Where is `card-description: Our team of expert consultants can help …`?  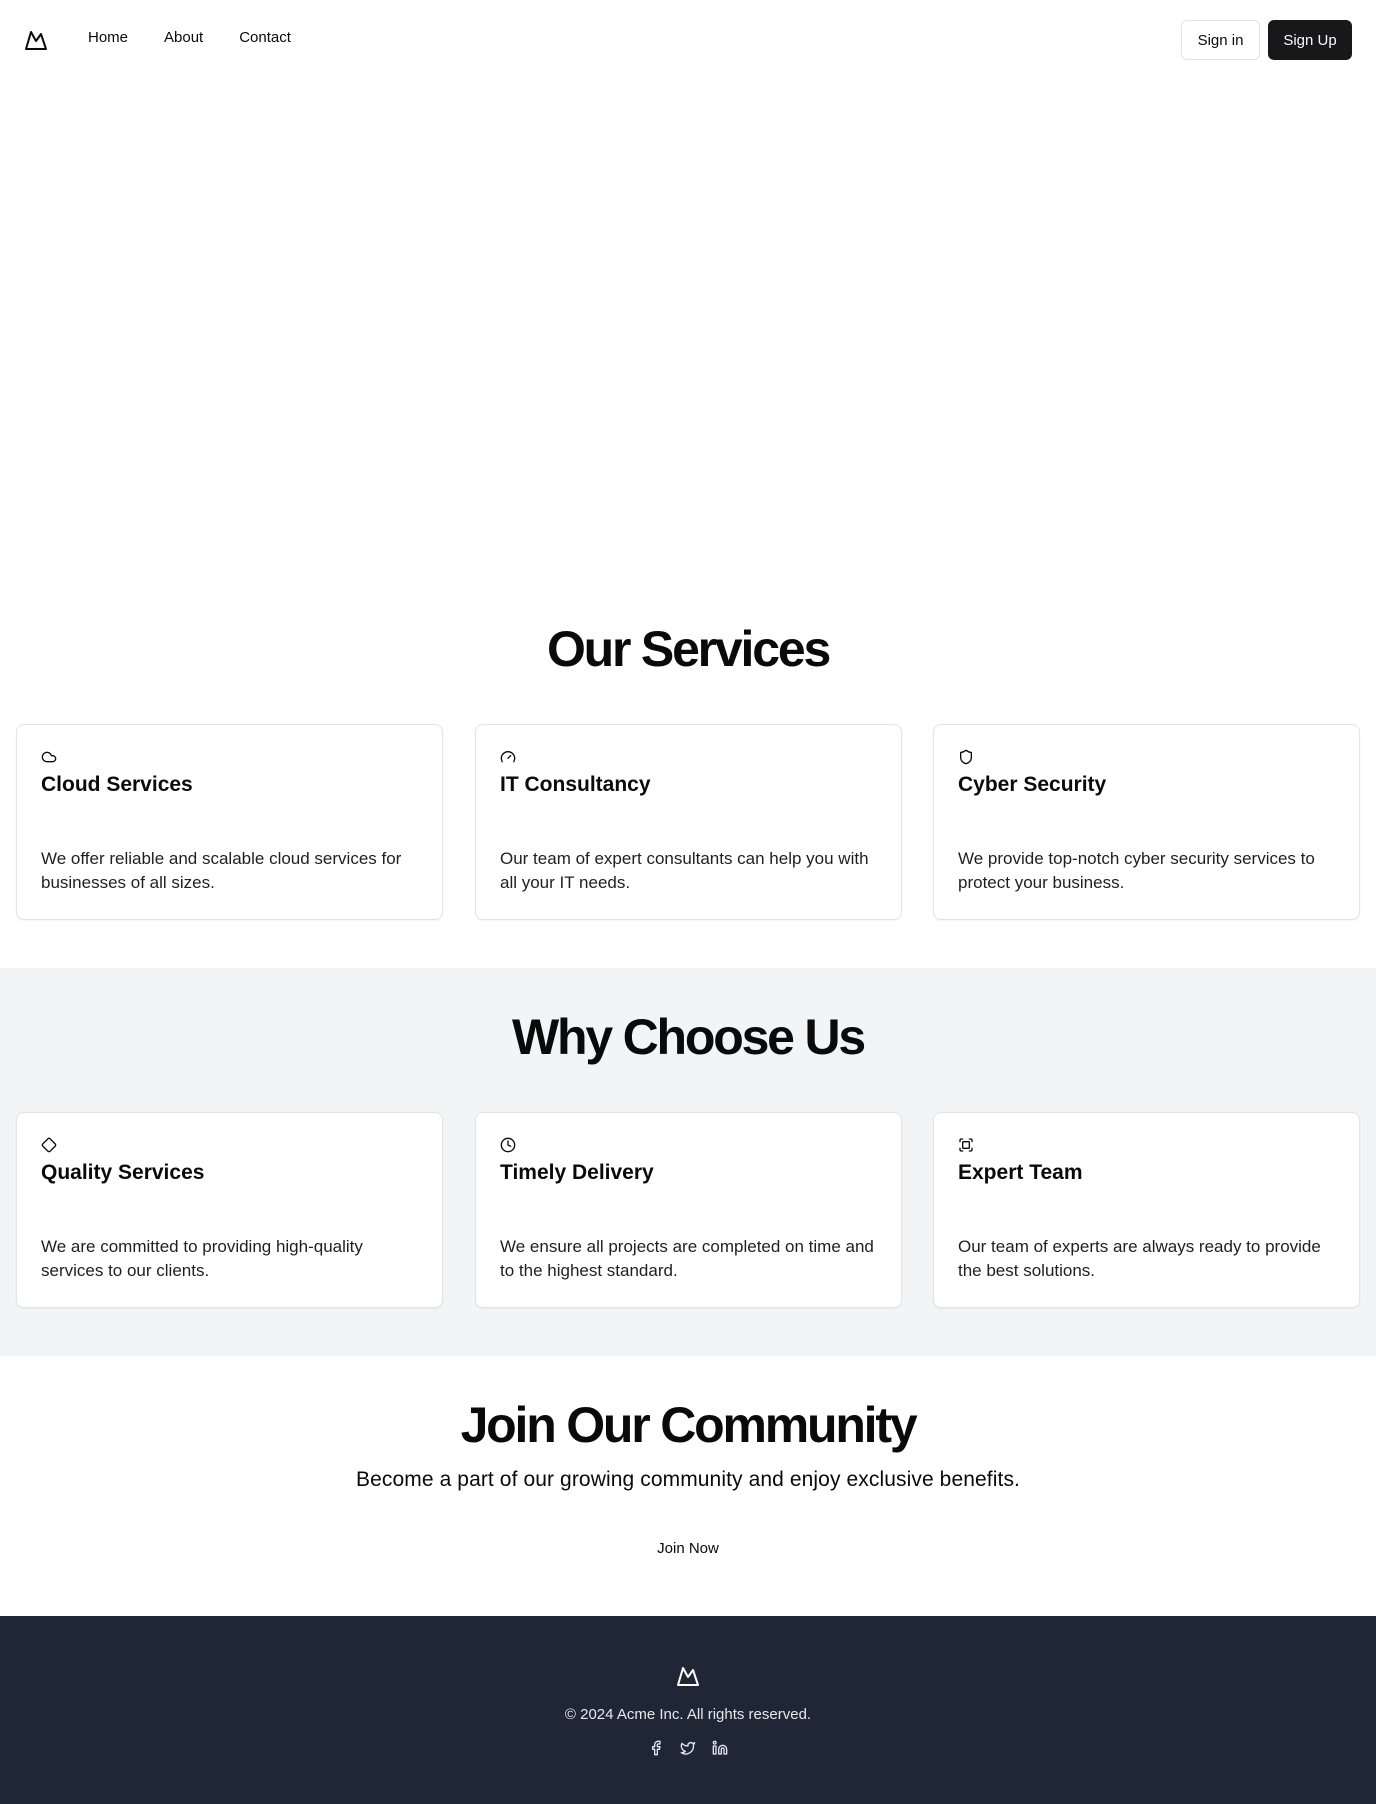
card-description: Our team of expert consultants can help … is located at coordinates (684, 870).